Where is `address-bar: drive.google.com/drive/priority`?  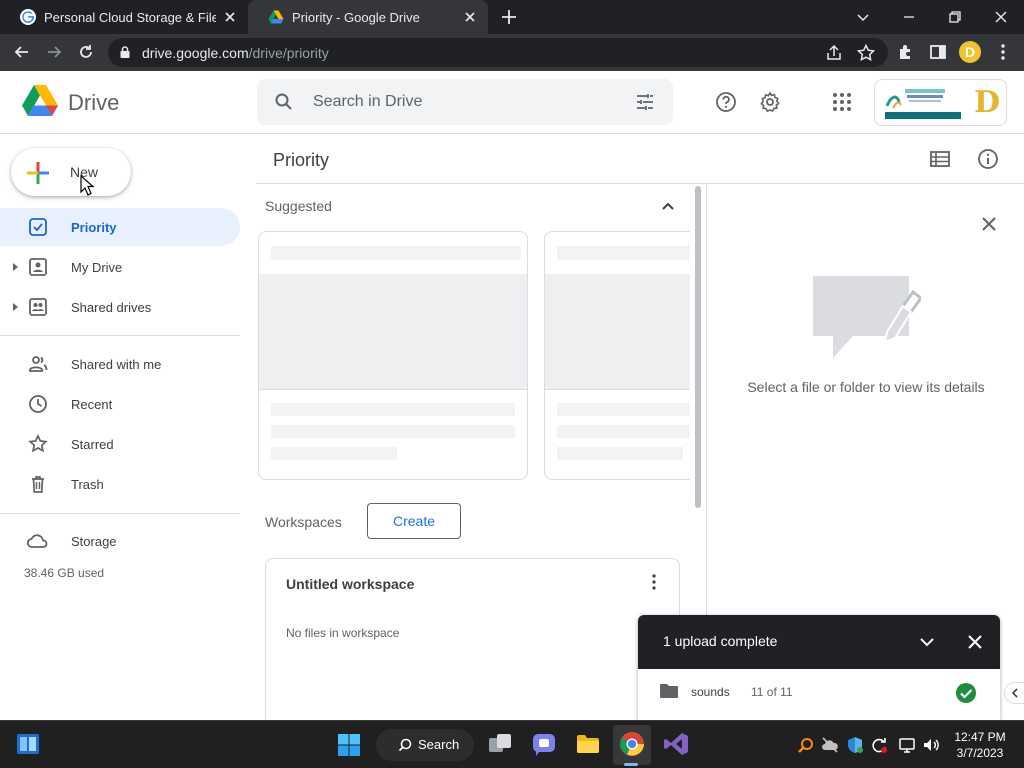 address-bar: drive.google.com/drive/priority is located at coordinates (498, 52).